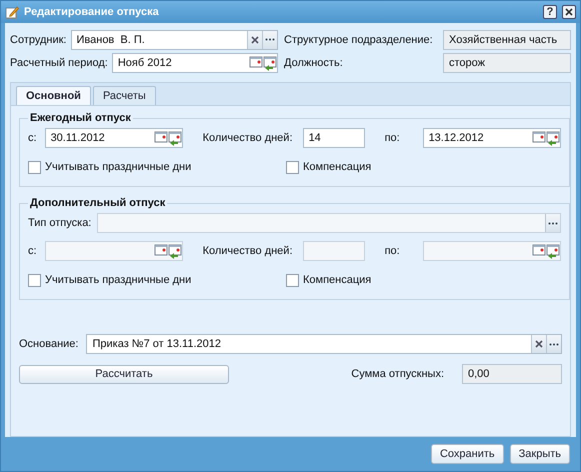 This screenshot has width=581, height=472. What do you see at coordinates (324, 344) in the screenshot?
I see `lookup-field: Приказ №7 от 13.11.2012` at bounding box center [324, 344].